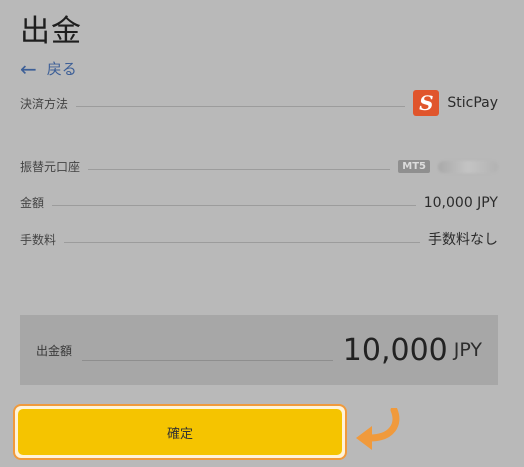 This screenshot has height=467, width=524. Describe the element at coordinates (61, 69) in the screenshot. I see `back-label: 戻る` at that location.